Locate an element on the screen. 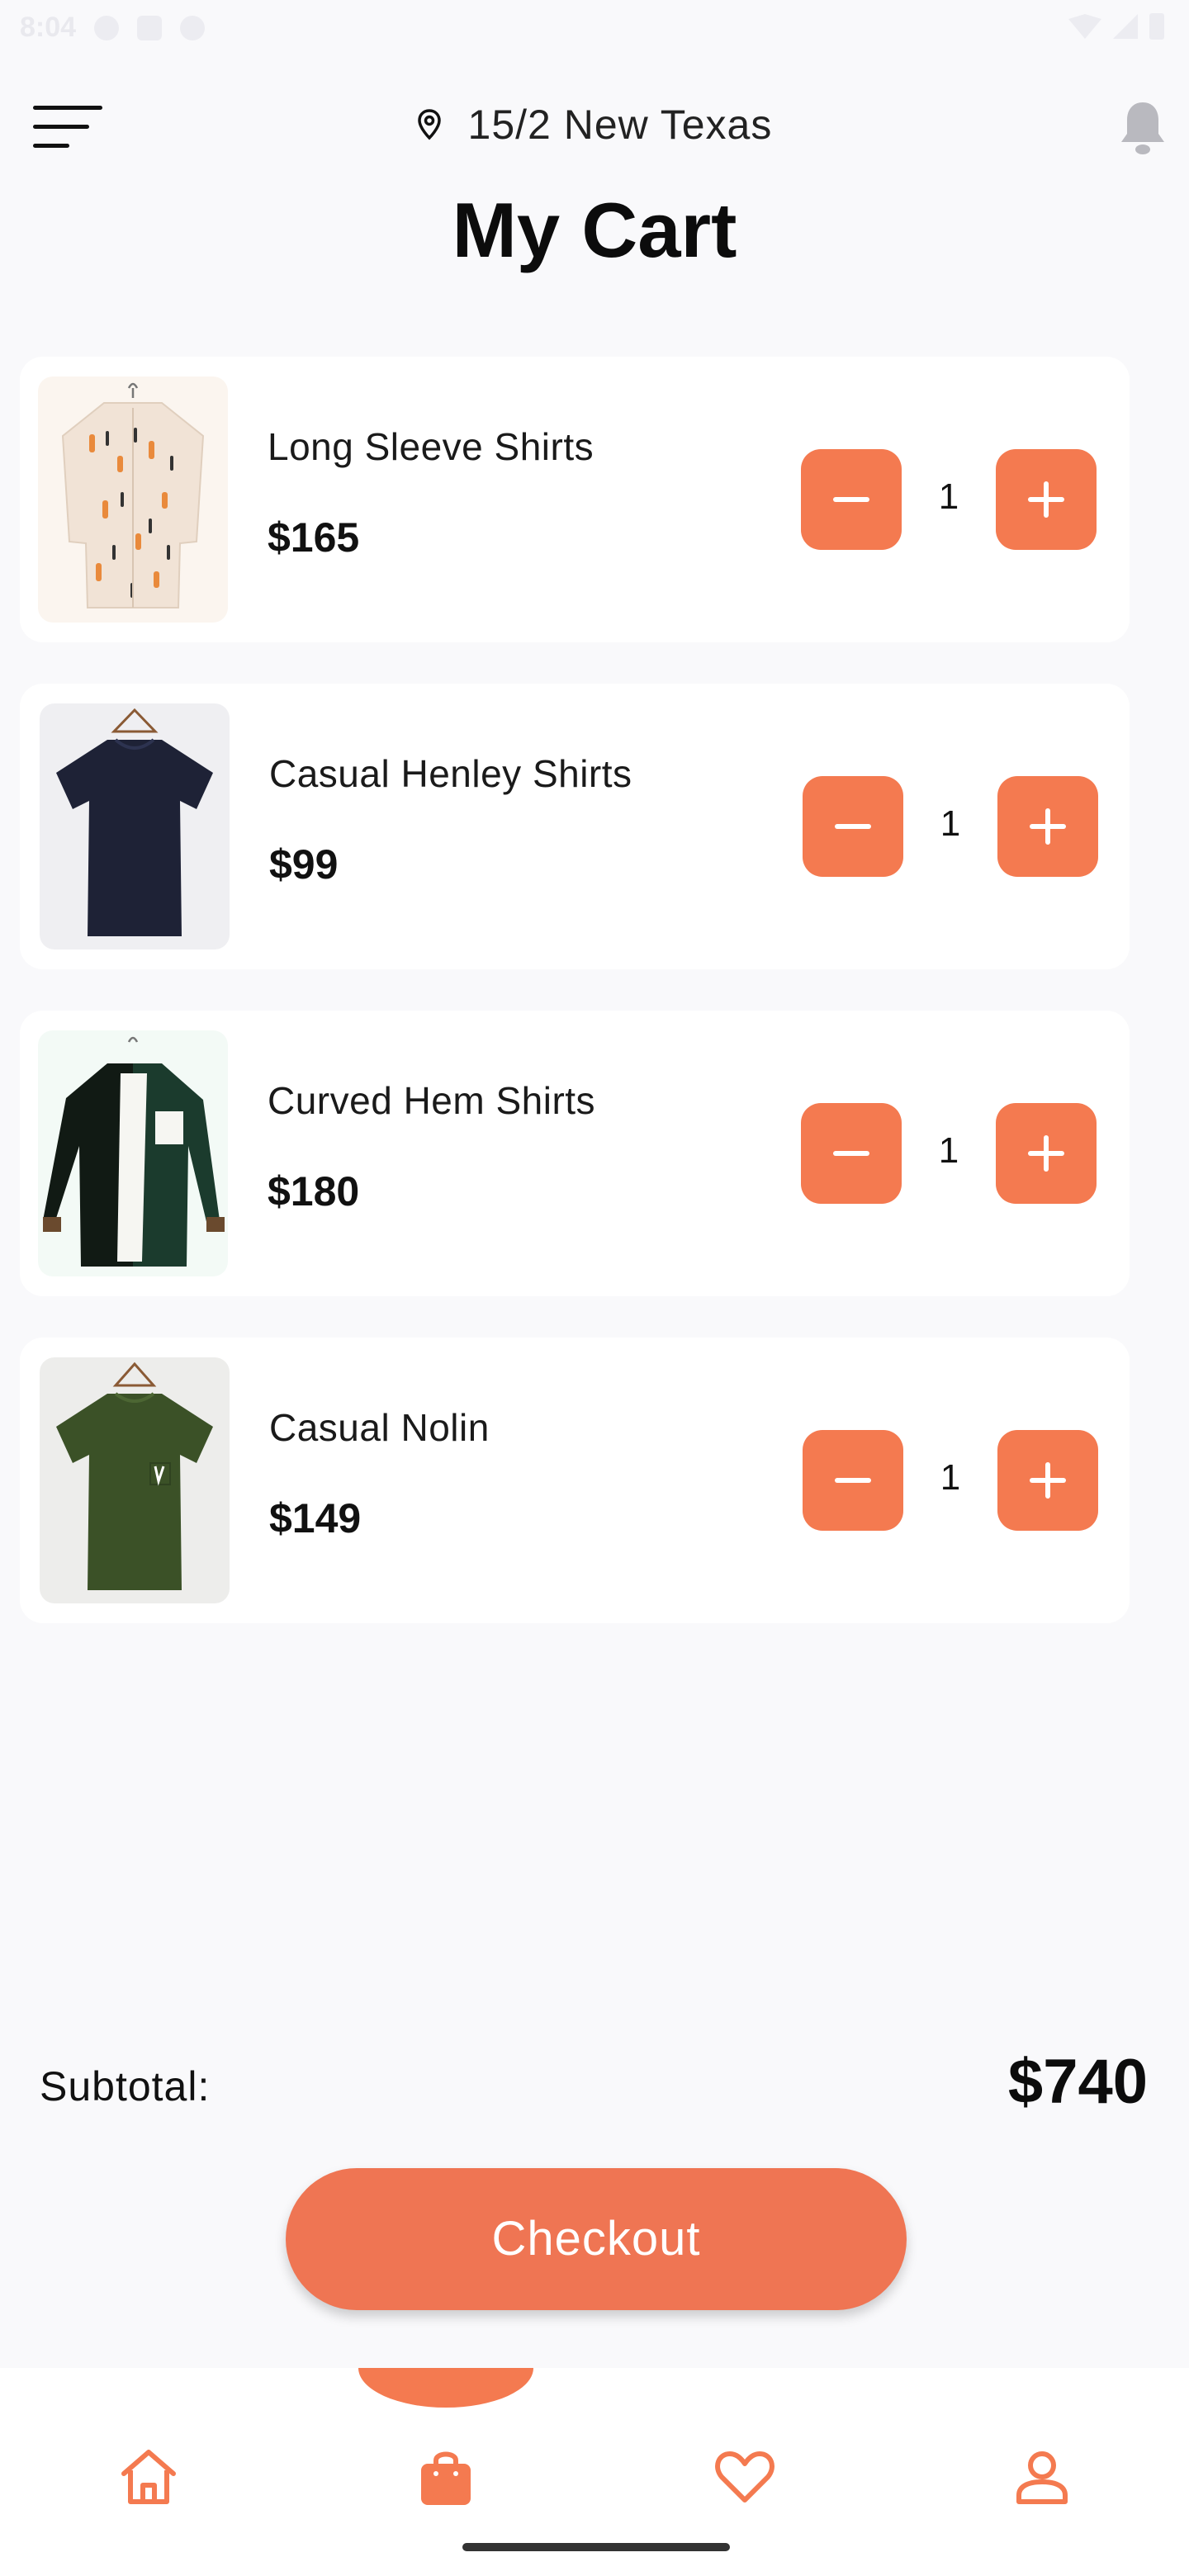 The width and height of the screenshot is (1189, 2576). sync-icon is located at coordinates (193, 27).